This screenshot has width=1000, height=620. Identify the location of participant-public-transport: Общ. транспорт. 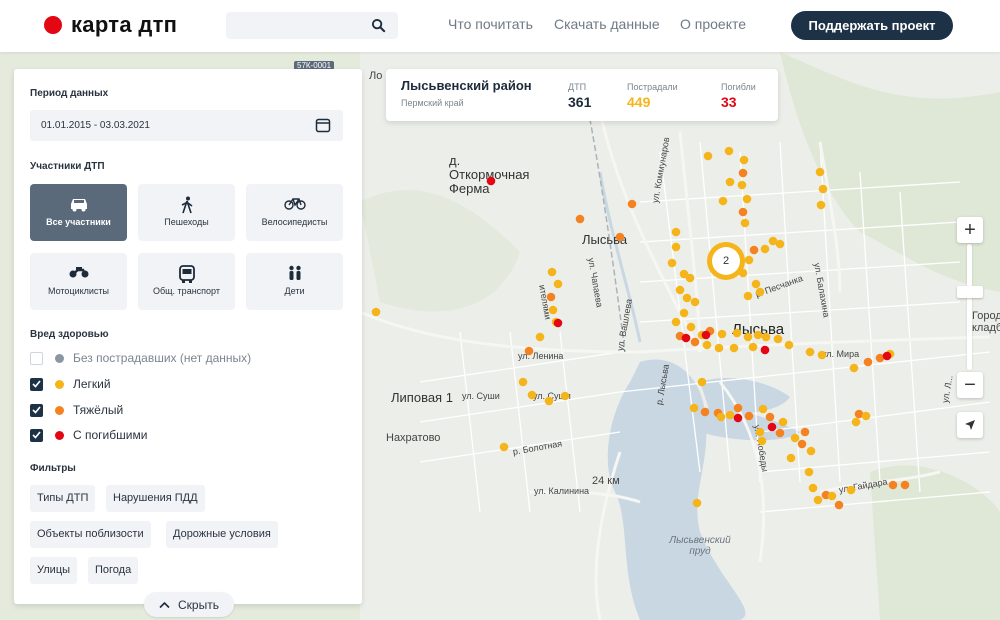
(186, 281).